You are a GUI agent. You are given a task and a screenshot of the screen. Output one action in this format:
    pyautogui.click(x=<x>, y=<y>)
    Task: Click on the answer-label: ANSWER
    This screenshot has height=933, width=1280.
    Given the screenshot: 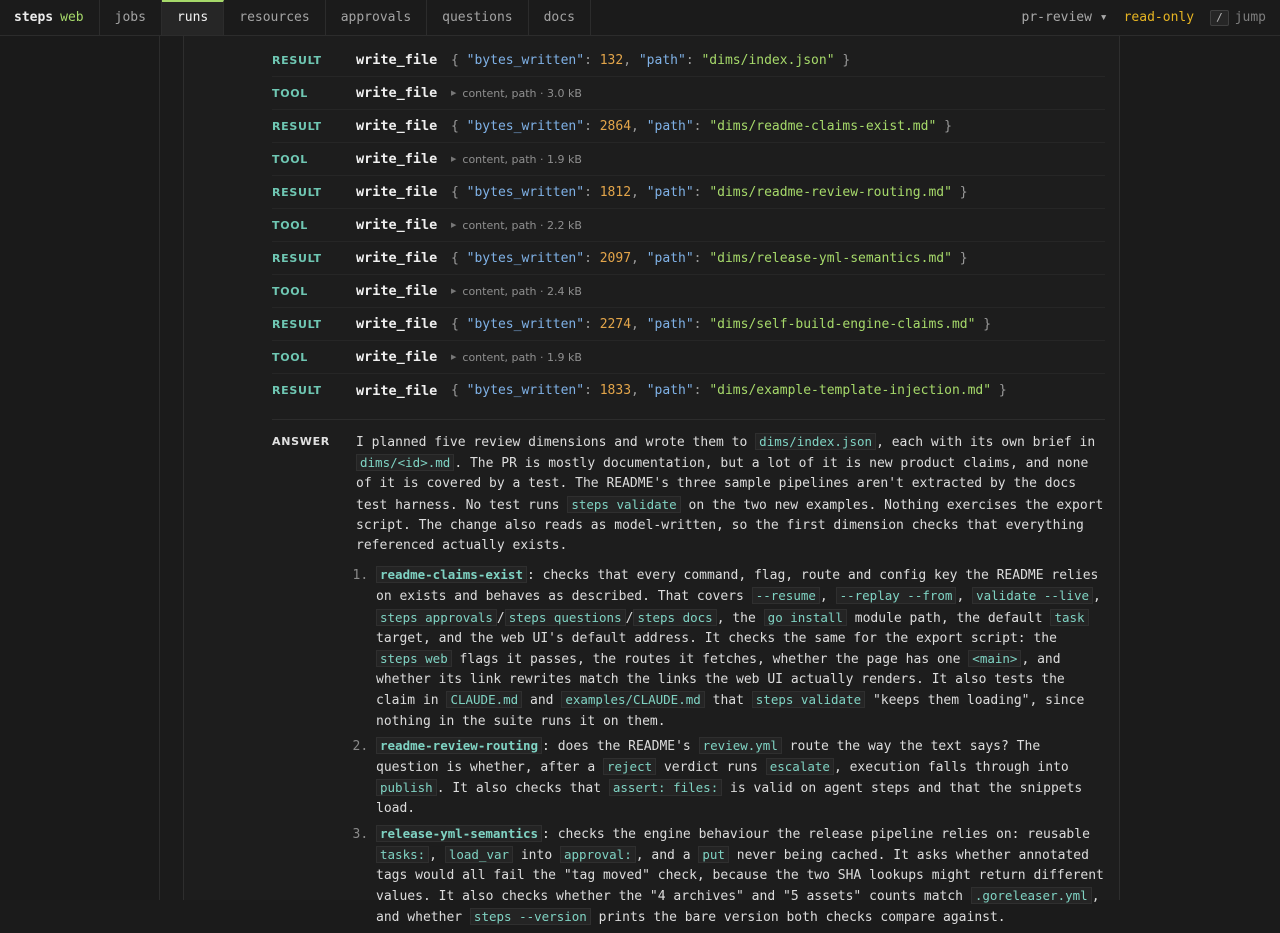 What is the action you would take?
    pyautogui.click(x=301, y=441)
    